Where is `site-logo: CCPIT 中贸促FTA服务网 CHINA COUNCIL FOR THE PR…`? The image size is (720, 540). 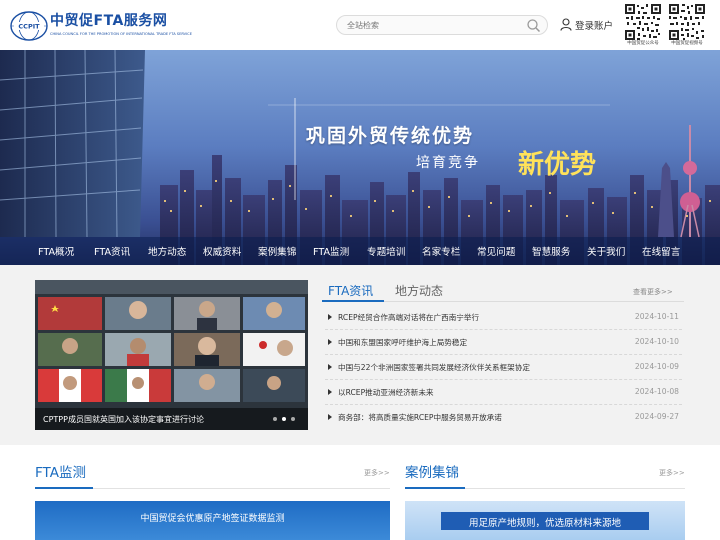
site-logo: CCPIT 中贸促FTA服务网 CHINA COUNCIL FOR THE PR… is located at coordinates (101, 26).